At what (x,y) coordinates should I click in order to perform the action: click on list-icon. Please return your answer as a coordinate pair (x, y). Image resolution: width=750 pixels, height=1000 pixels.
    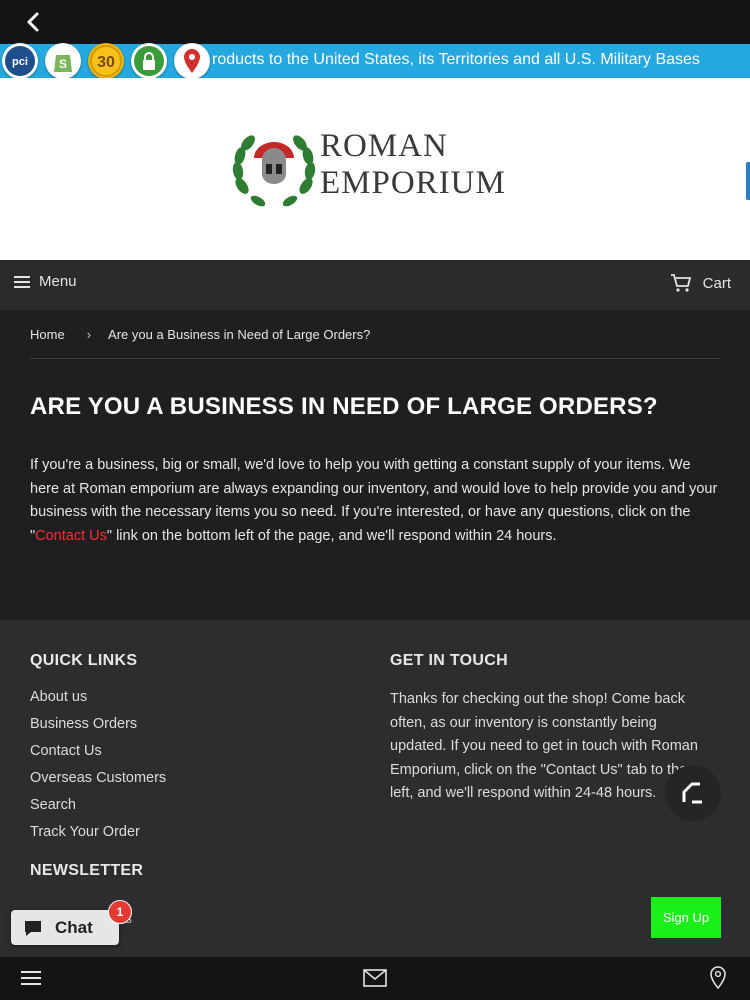
    Looking at the image, I should click on (31, 978).